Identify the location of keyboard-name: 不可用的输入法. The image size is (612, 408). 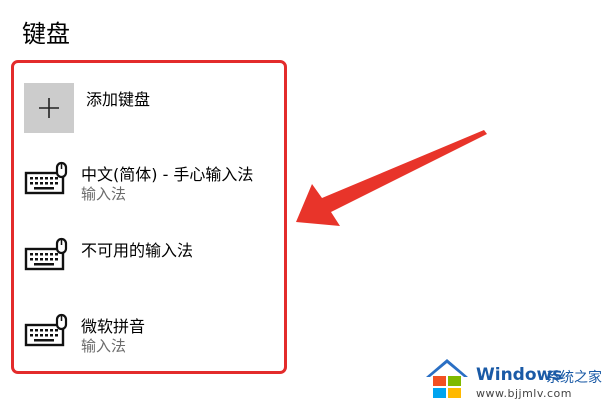
(137, 250).